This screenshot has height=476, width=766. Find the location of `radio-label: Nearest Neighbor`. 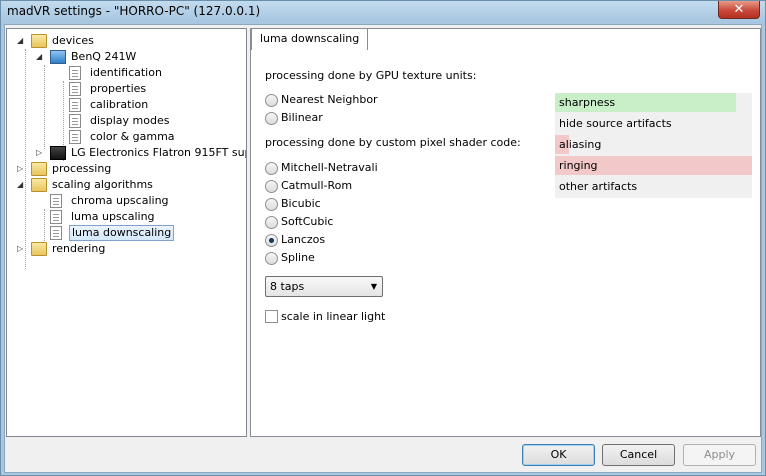

radio-label: Nearest Neighbor is located at coordinates (329, 99).